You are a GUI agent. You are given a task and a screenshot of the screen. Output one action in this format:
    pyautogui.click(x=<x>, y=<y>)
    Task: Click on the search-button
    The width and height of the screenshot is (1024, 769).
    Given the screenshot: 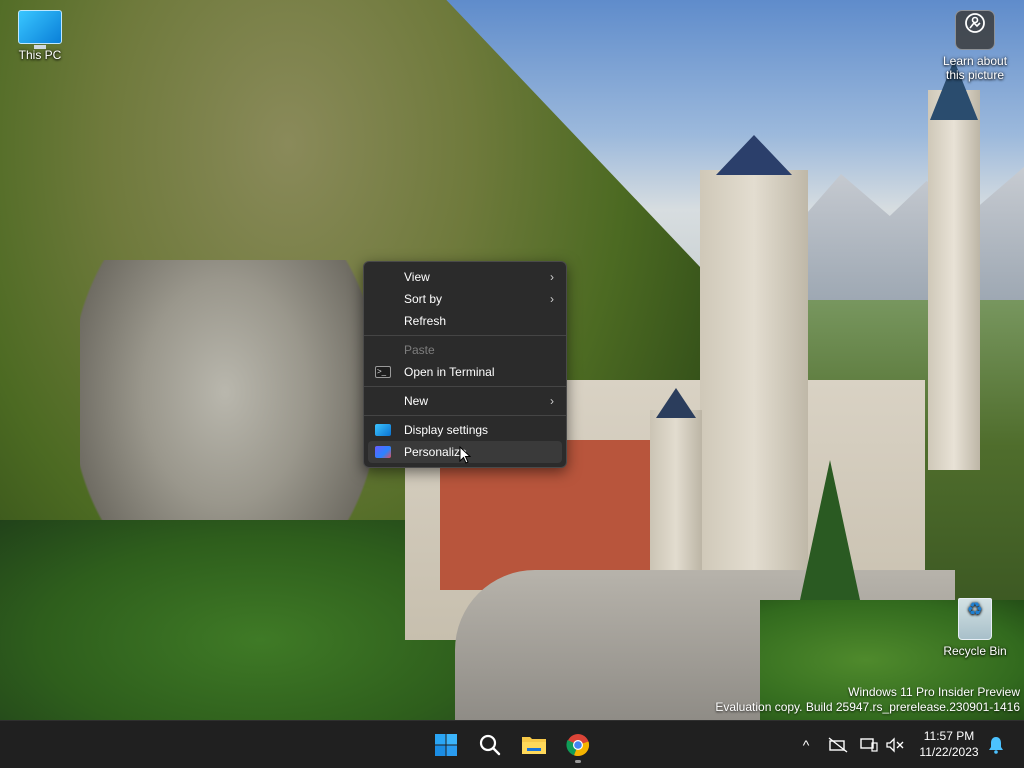 What is the action you would take?
    pyautogui.click(x=490, y=745)
    